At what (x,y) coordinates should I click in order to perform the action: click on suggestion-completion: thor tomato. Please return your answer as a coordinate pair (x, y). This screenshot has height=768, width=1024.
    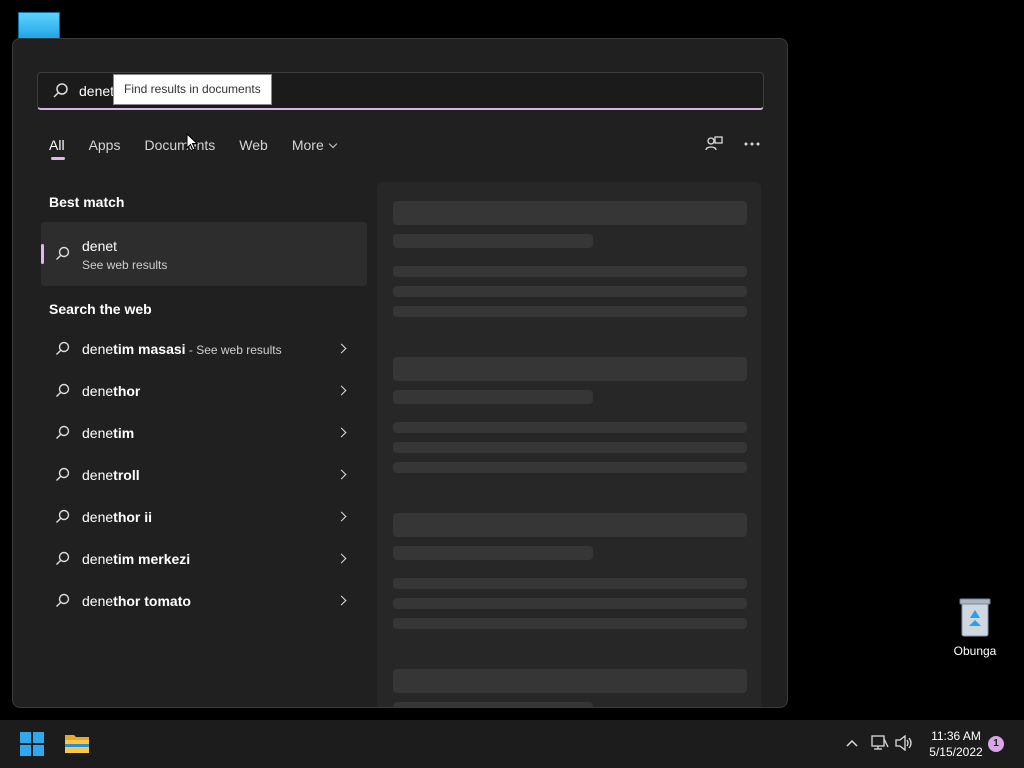
    Looking at the image, I should click on (152, 601).